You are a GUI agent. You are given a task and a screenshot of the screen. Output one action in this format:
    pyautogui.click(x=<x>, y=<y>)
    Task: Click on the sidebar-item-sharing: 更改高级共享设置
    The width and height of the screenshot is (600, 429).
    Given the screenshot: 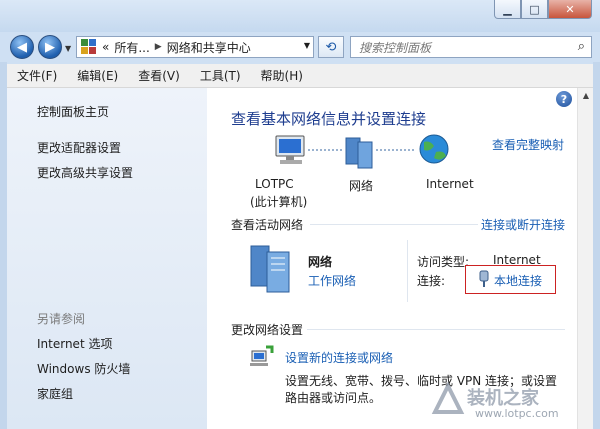 What is the action you would take?
    pyautogui.click(x=85, y=172)
    